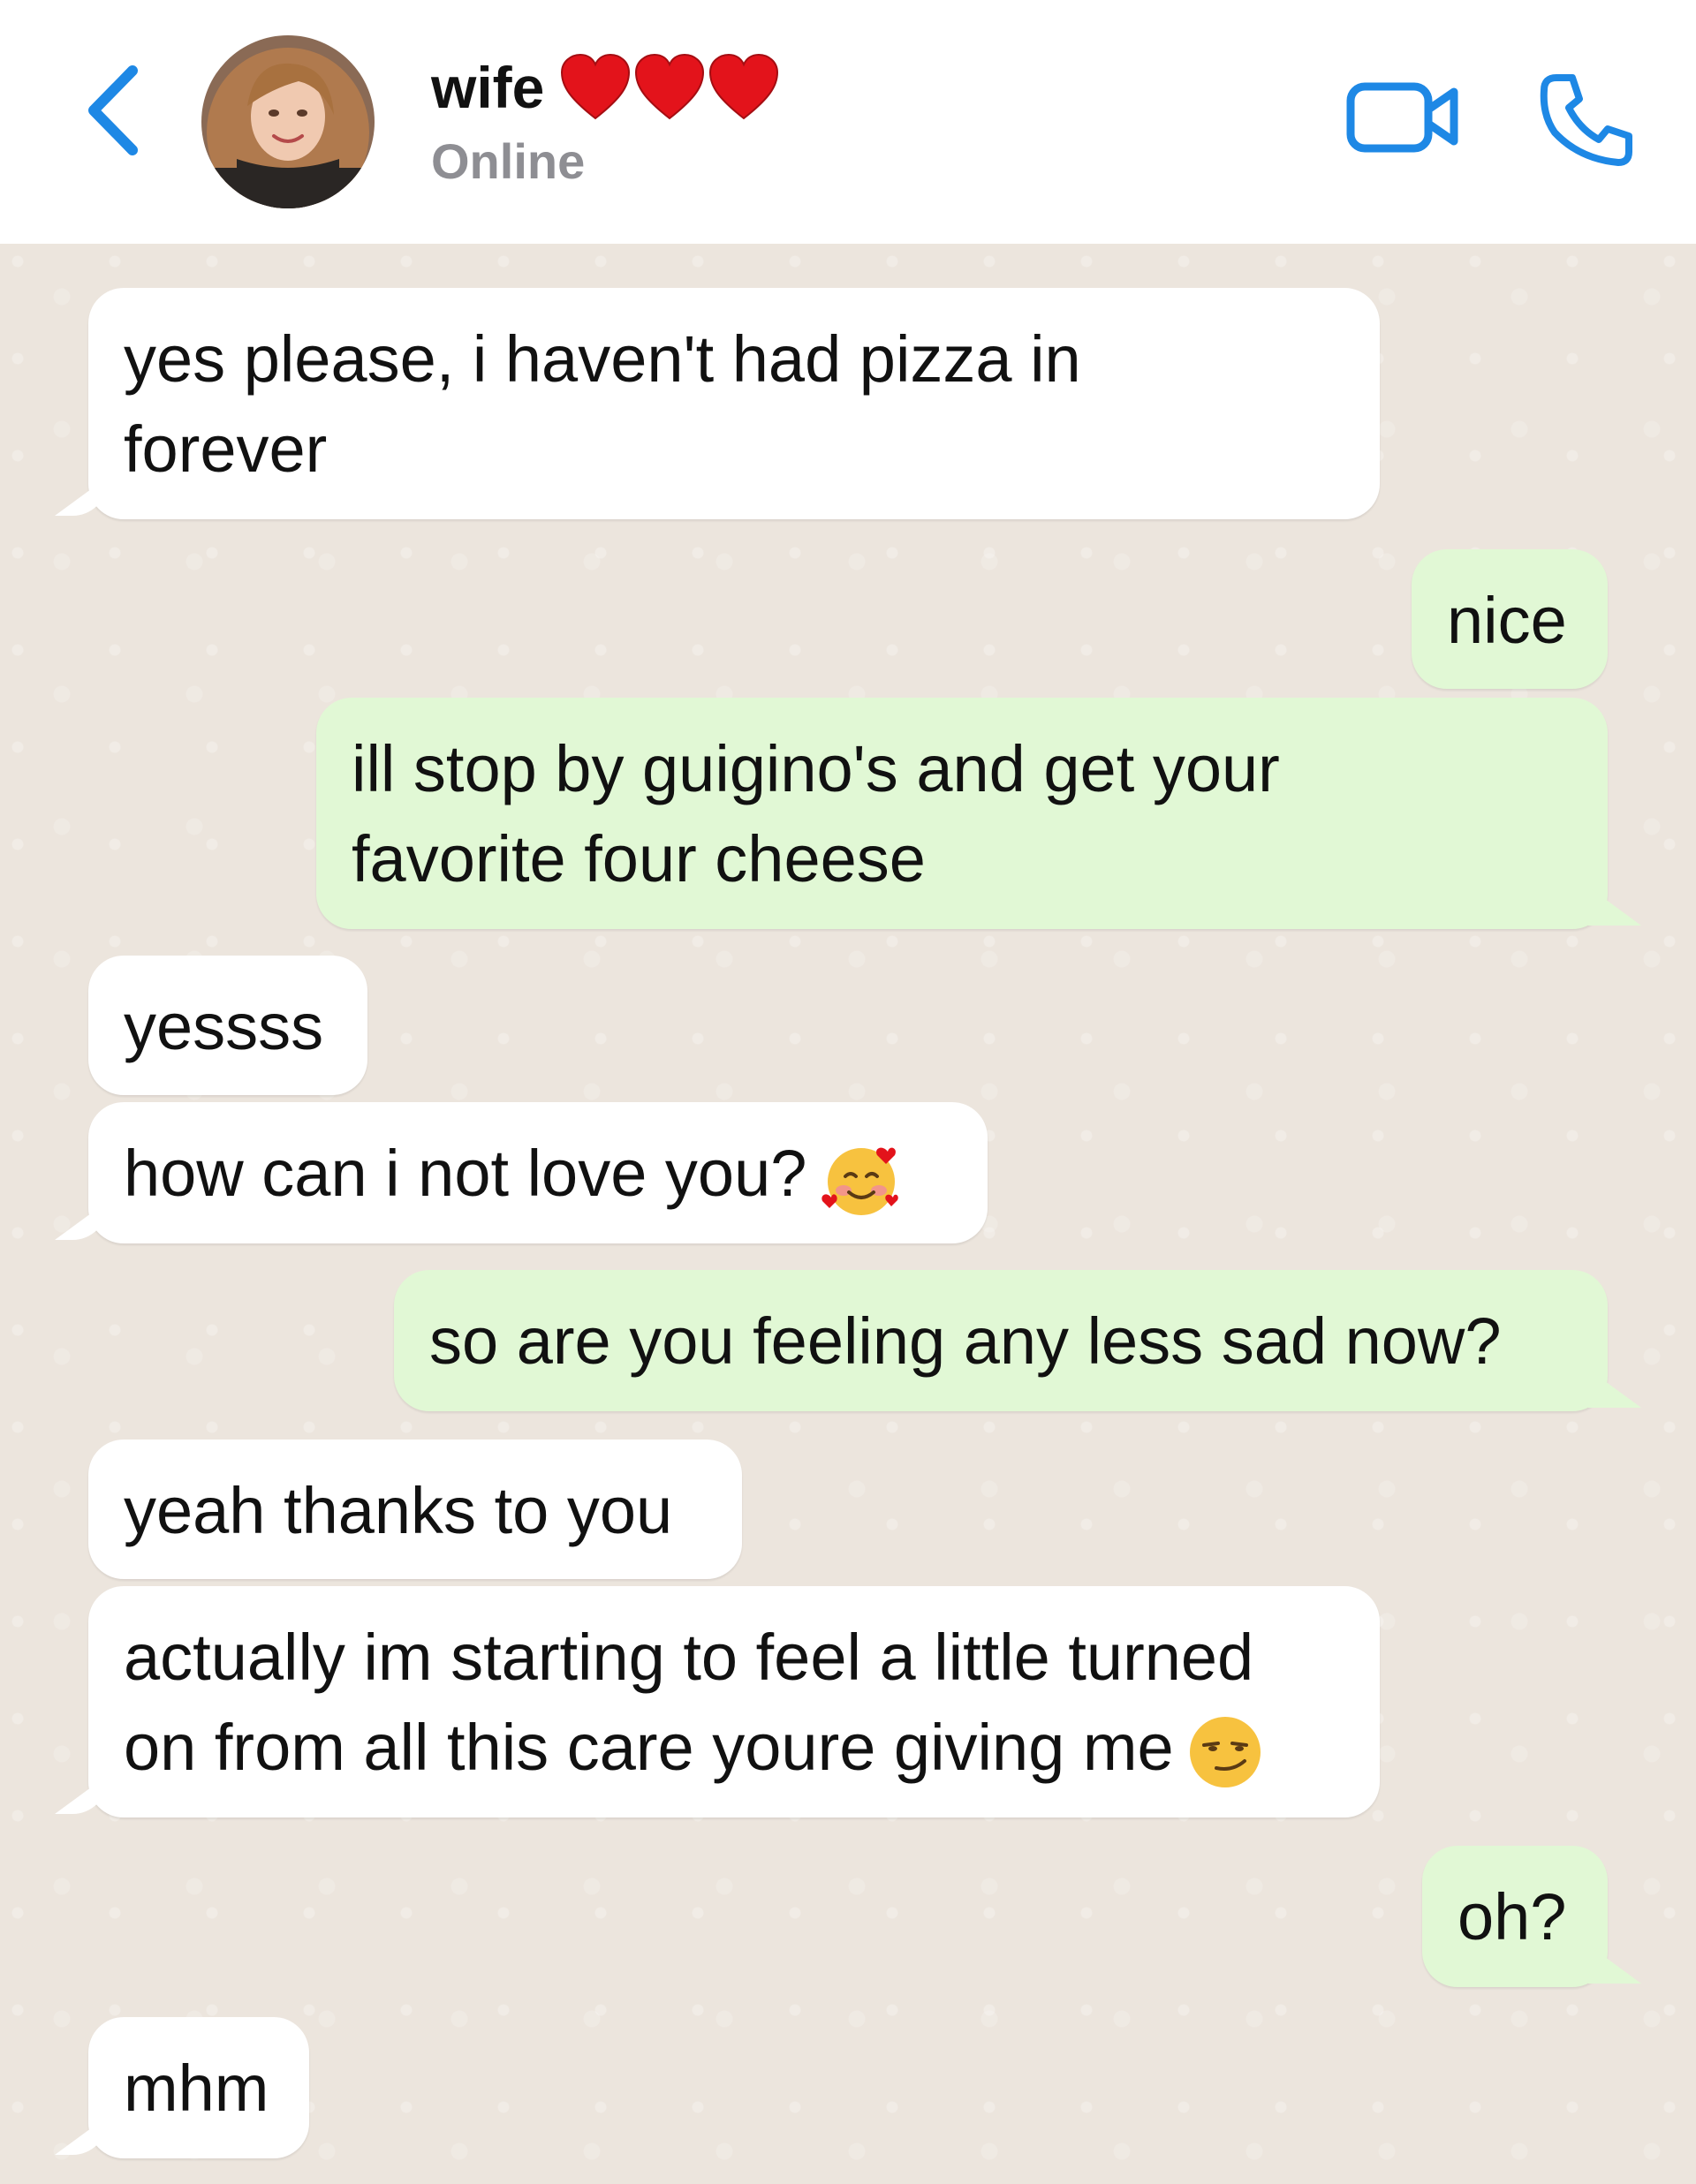  What do you see at coordinates (465, 1173) in the screenshot?
I see `message-text: how can i not love you?` at bounding box center [465, 1173].